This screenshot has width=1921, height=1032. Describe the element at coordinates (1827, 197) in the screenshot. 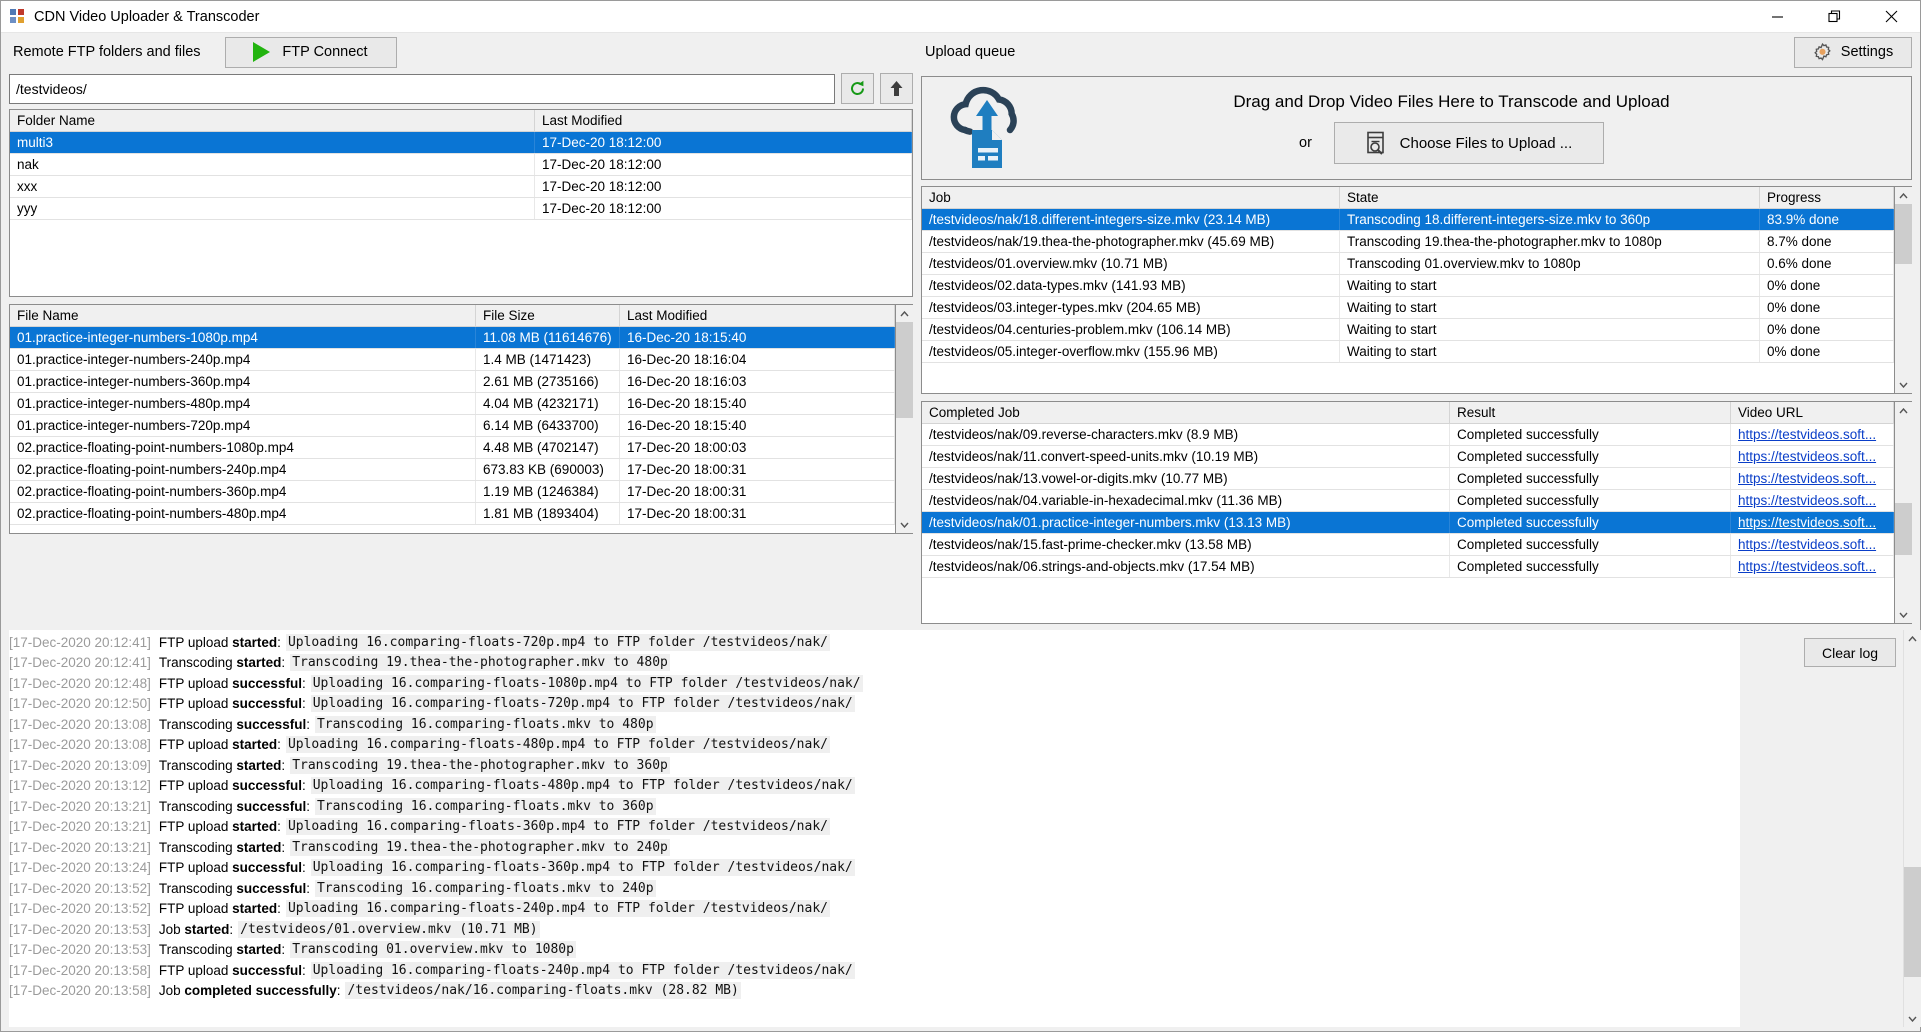

I see `job-col-progress: Progress` at that location.